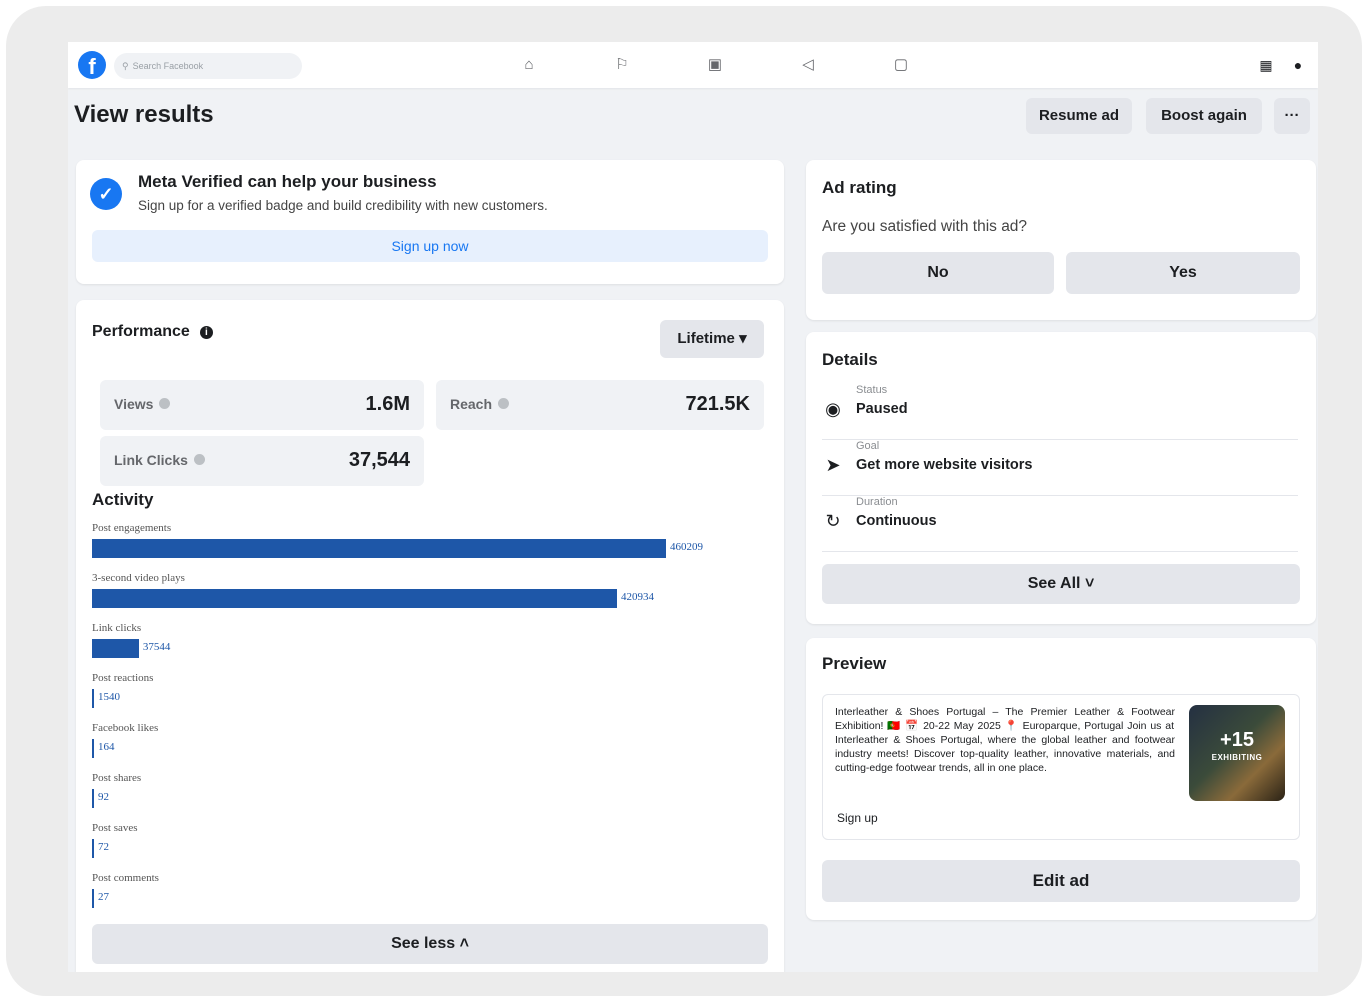  I want to click on more-images-count: +15, so click(1237, 740).